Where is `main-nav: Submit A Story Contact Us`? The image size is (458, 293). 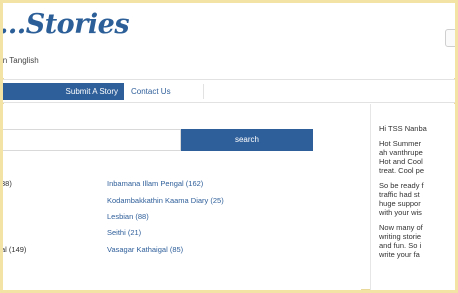
main-nav: Submit A Story Contact Us is located at coordinates (229, 91).